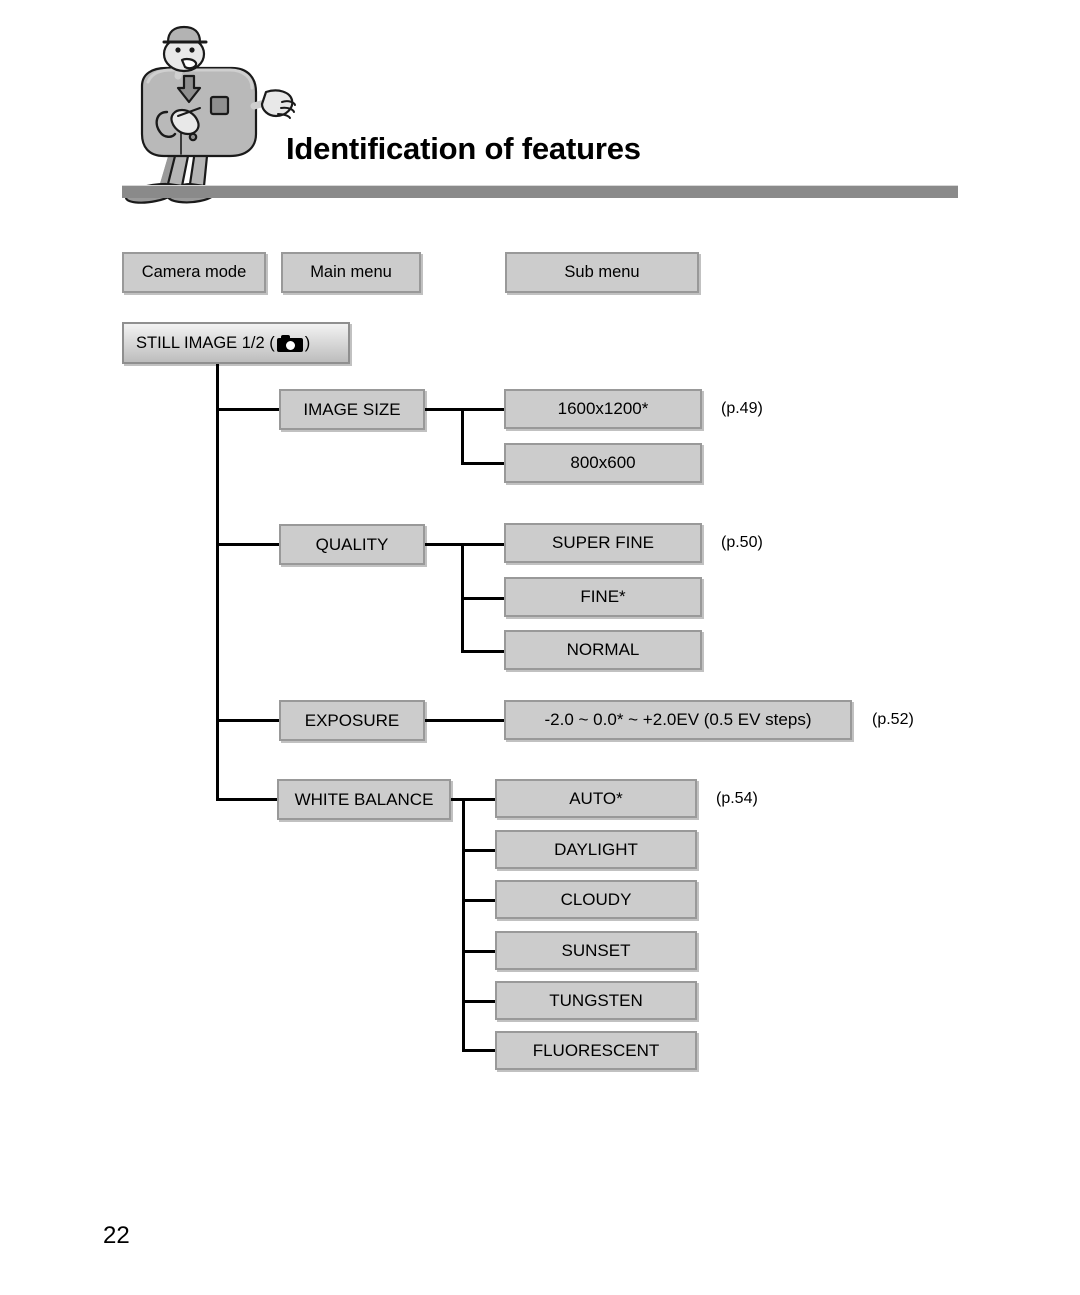  I want to click on sub-menu-option-1600x1200: 1600x1200*, so click(603, 409).